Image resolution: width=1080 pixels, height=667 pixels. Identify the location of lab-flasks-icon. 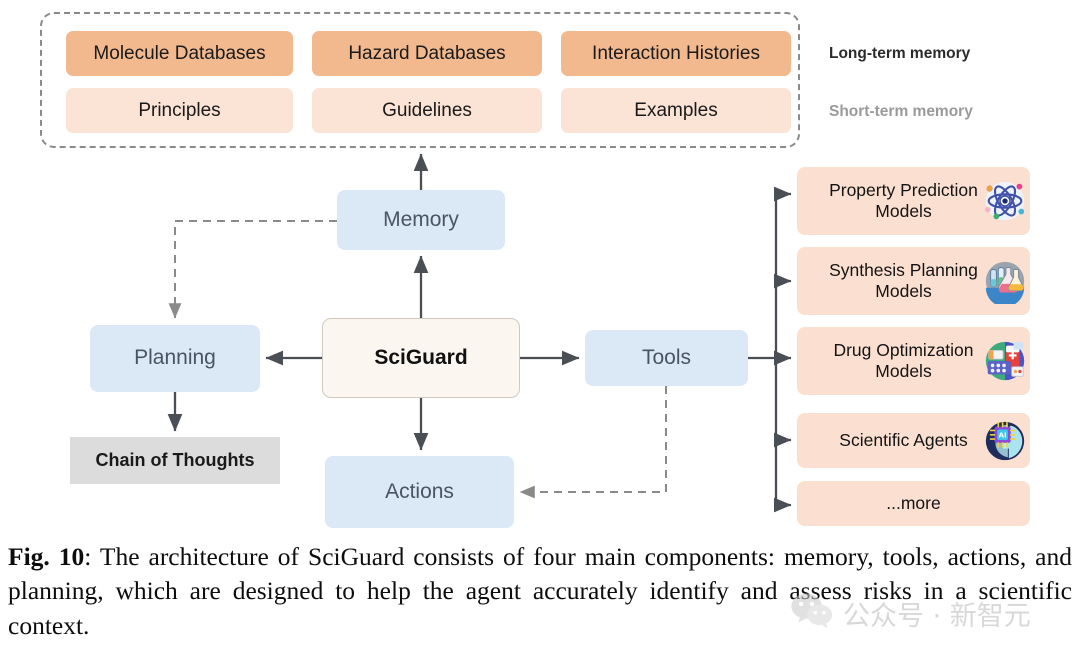
(1005, 282).